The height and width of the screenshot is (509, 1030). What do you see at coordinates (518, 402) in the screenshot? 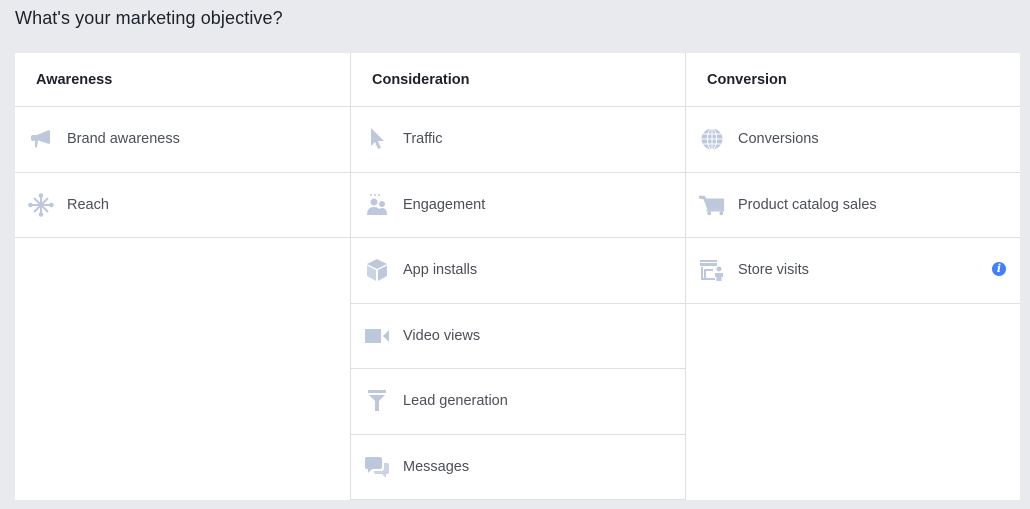
I see `objective-lead-generation: Lead generation` at bounding box center [518, 402].